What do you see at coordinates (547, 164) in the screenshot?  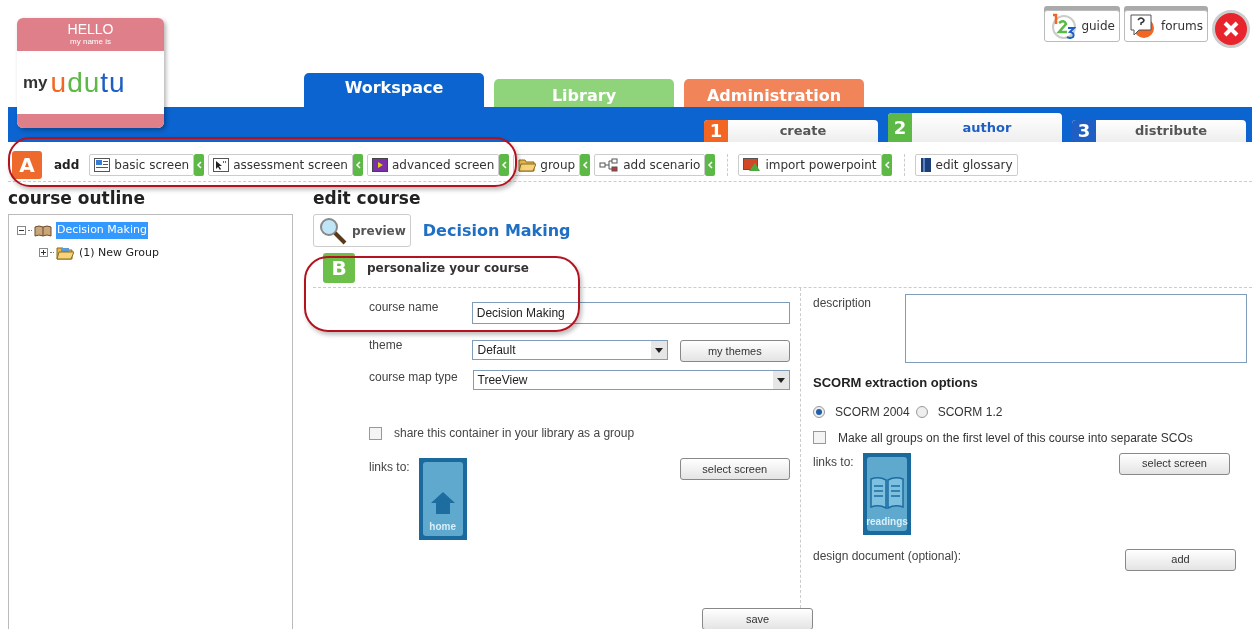 I see `toolbar-button: group` at bounding box center [547, 164].